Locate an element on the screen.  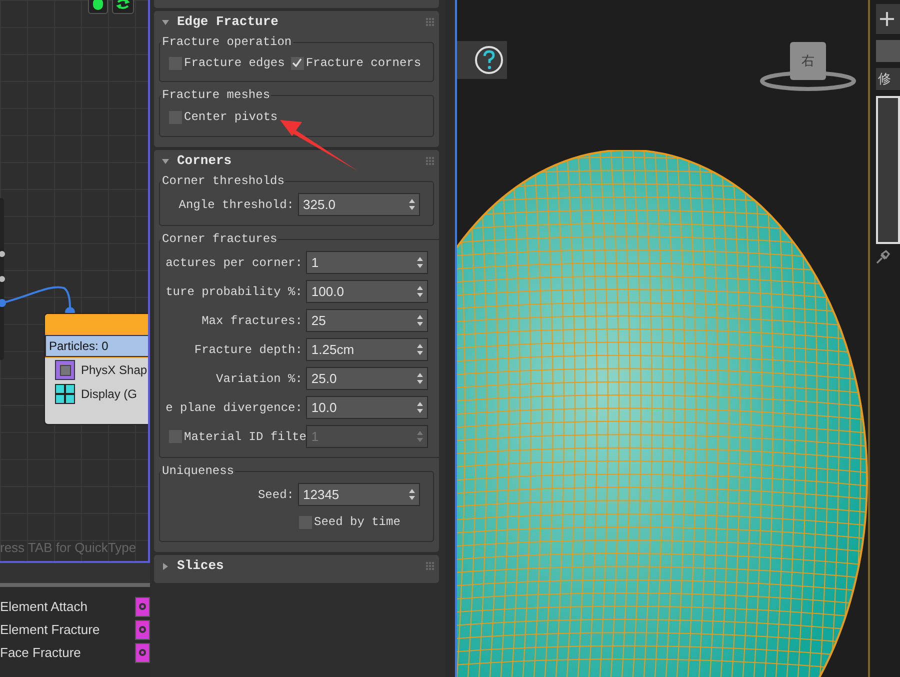
refresh-icon is located at coordinates (123, 5).